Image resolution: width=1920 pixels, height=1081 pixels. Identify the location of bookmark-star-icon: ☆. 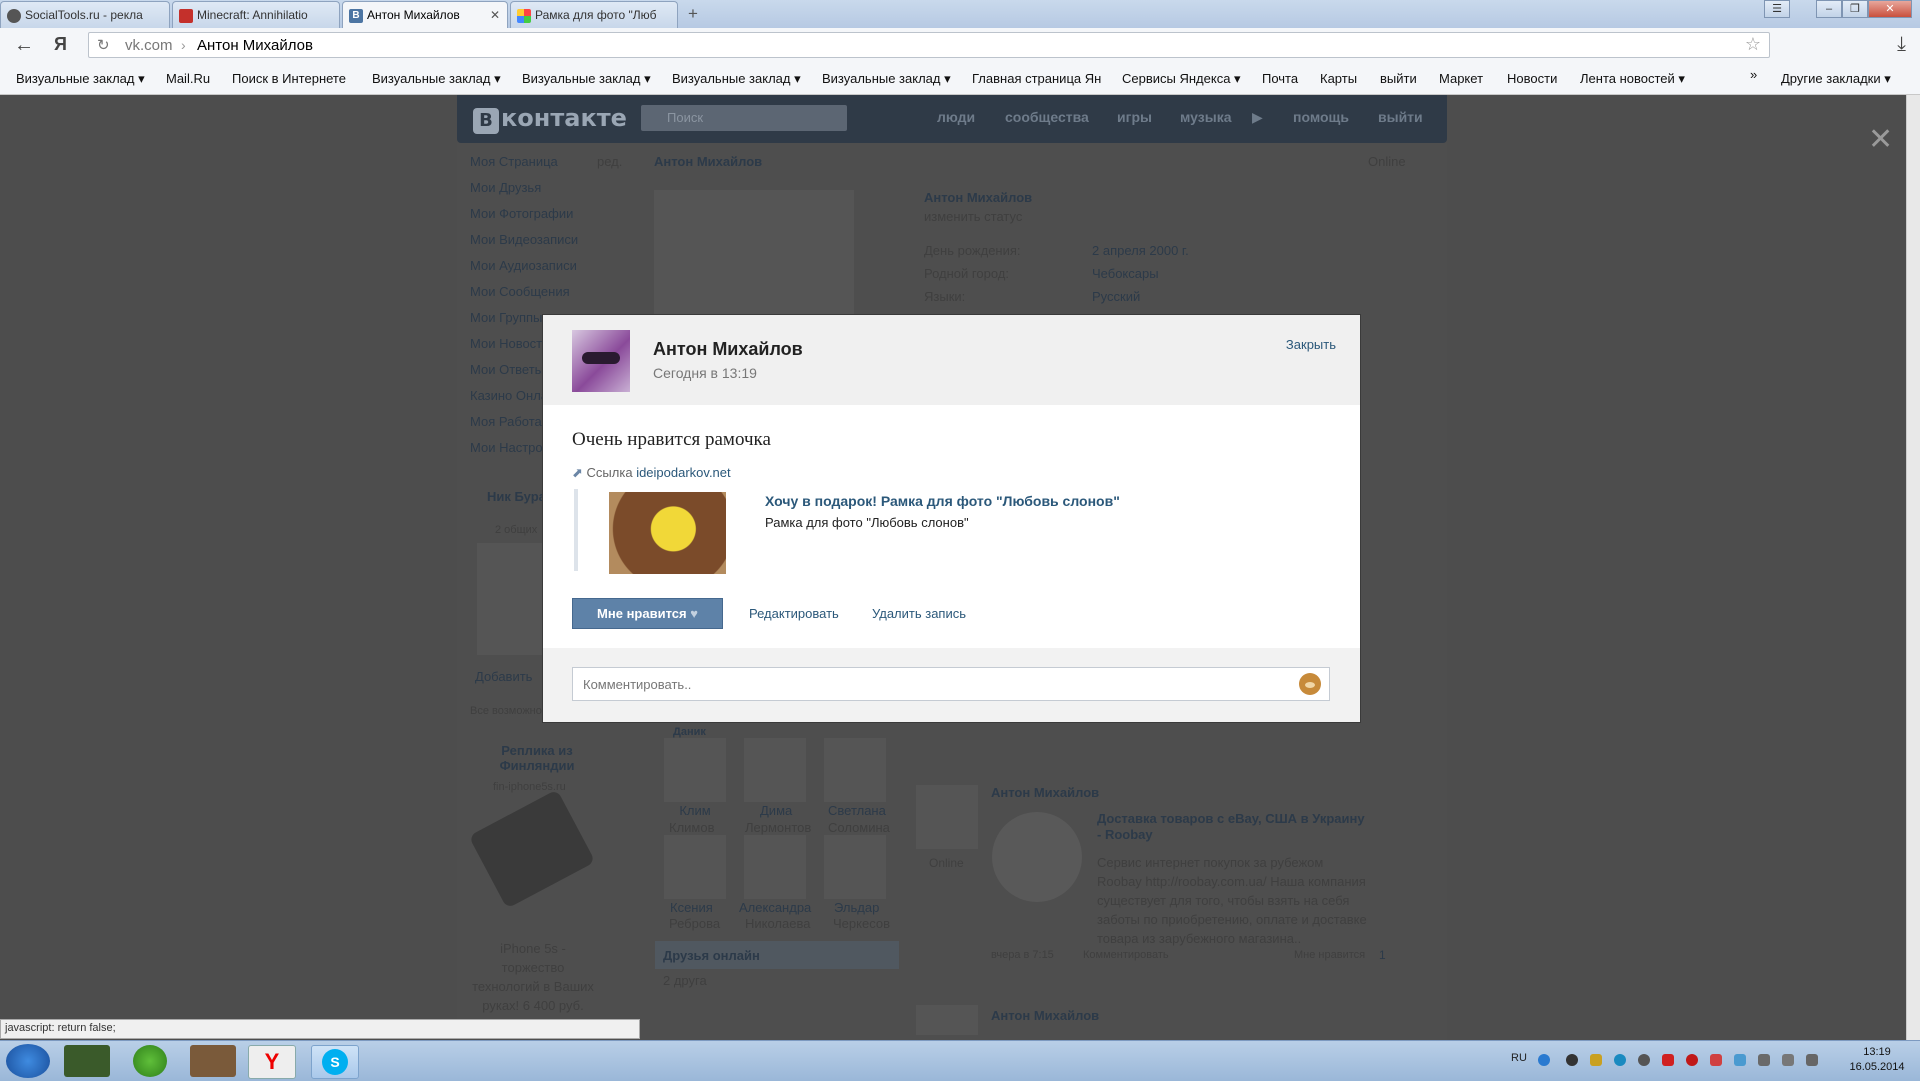
(1753, 44).